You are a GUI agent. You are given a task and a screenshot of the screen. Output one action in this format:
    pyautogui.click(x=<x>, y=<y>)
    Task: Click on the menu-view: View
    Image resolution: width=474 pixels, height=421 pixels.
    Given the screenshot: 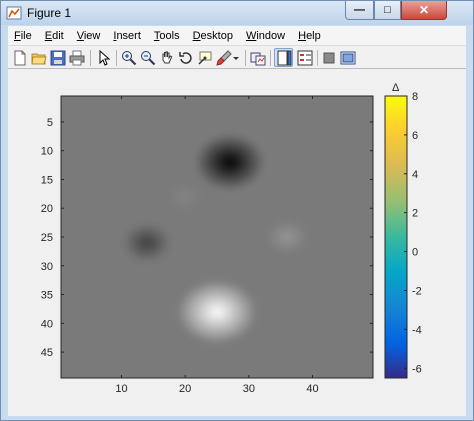 What is the action you would take?
    pyautogui.click(x=89, y=36)
    